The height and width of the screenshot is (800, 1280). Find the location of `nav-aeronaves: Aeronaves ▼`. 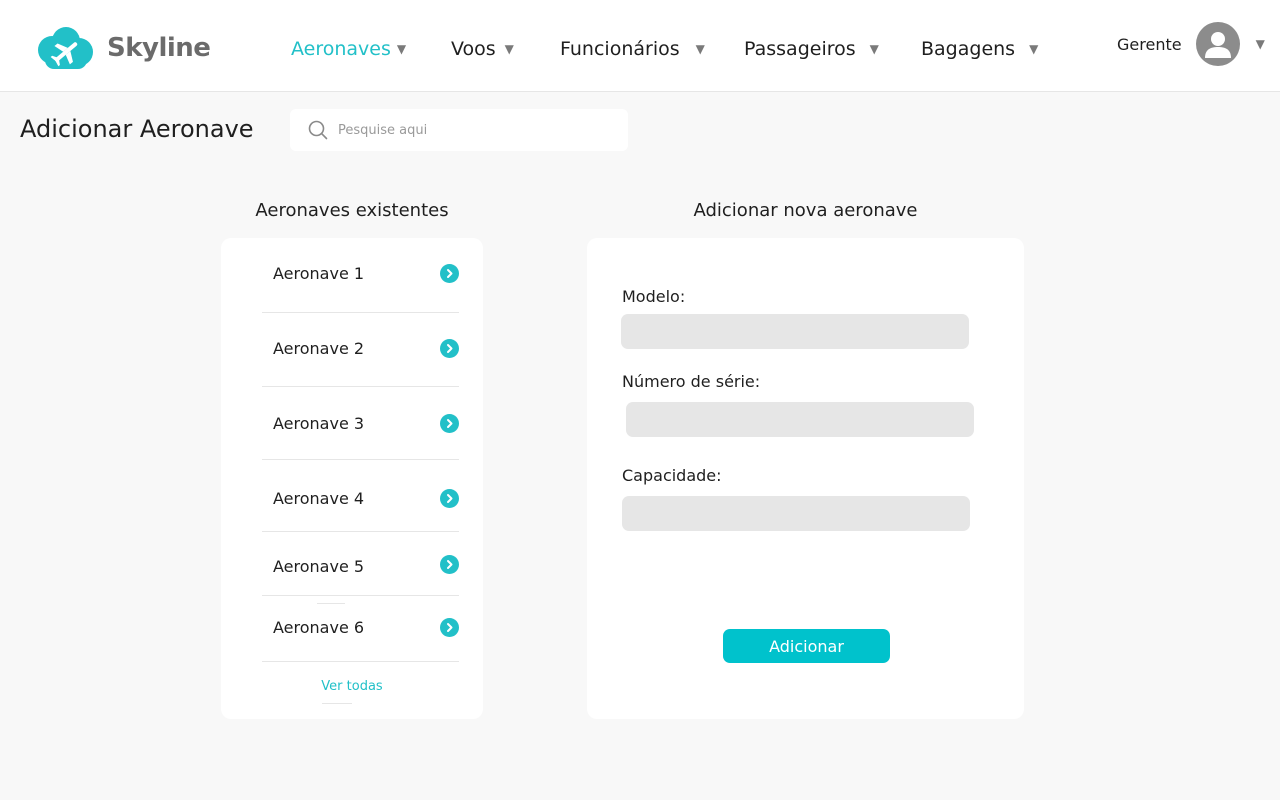

nav-aeronaves: Aeronaves ▼ is located at coordinates (348, 49).